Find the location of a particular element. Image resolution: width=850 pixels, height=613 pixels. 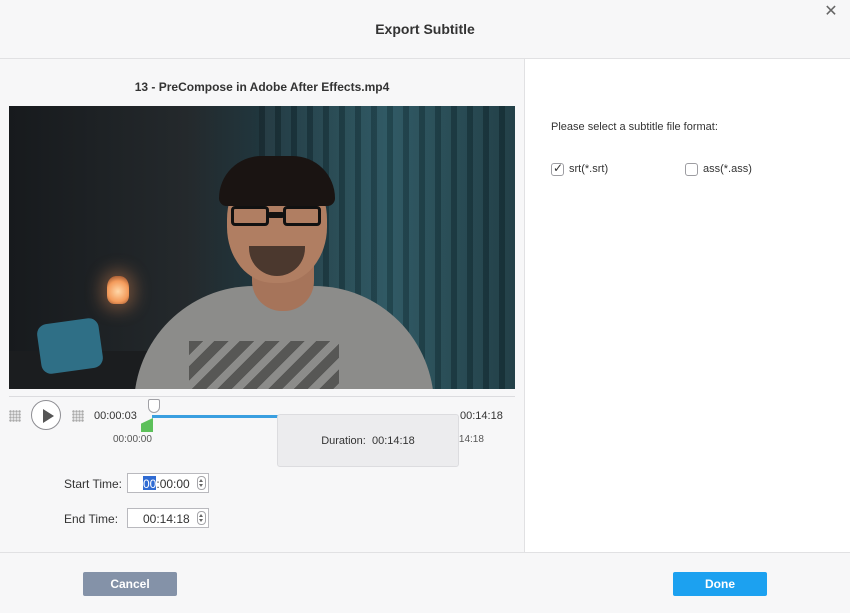

start-time-label: Start Time: is located at coordinates (93, 484).